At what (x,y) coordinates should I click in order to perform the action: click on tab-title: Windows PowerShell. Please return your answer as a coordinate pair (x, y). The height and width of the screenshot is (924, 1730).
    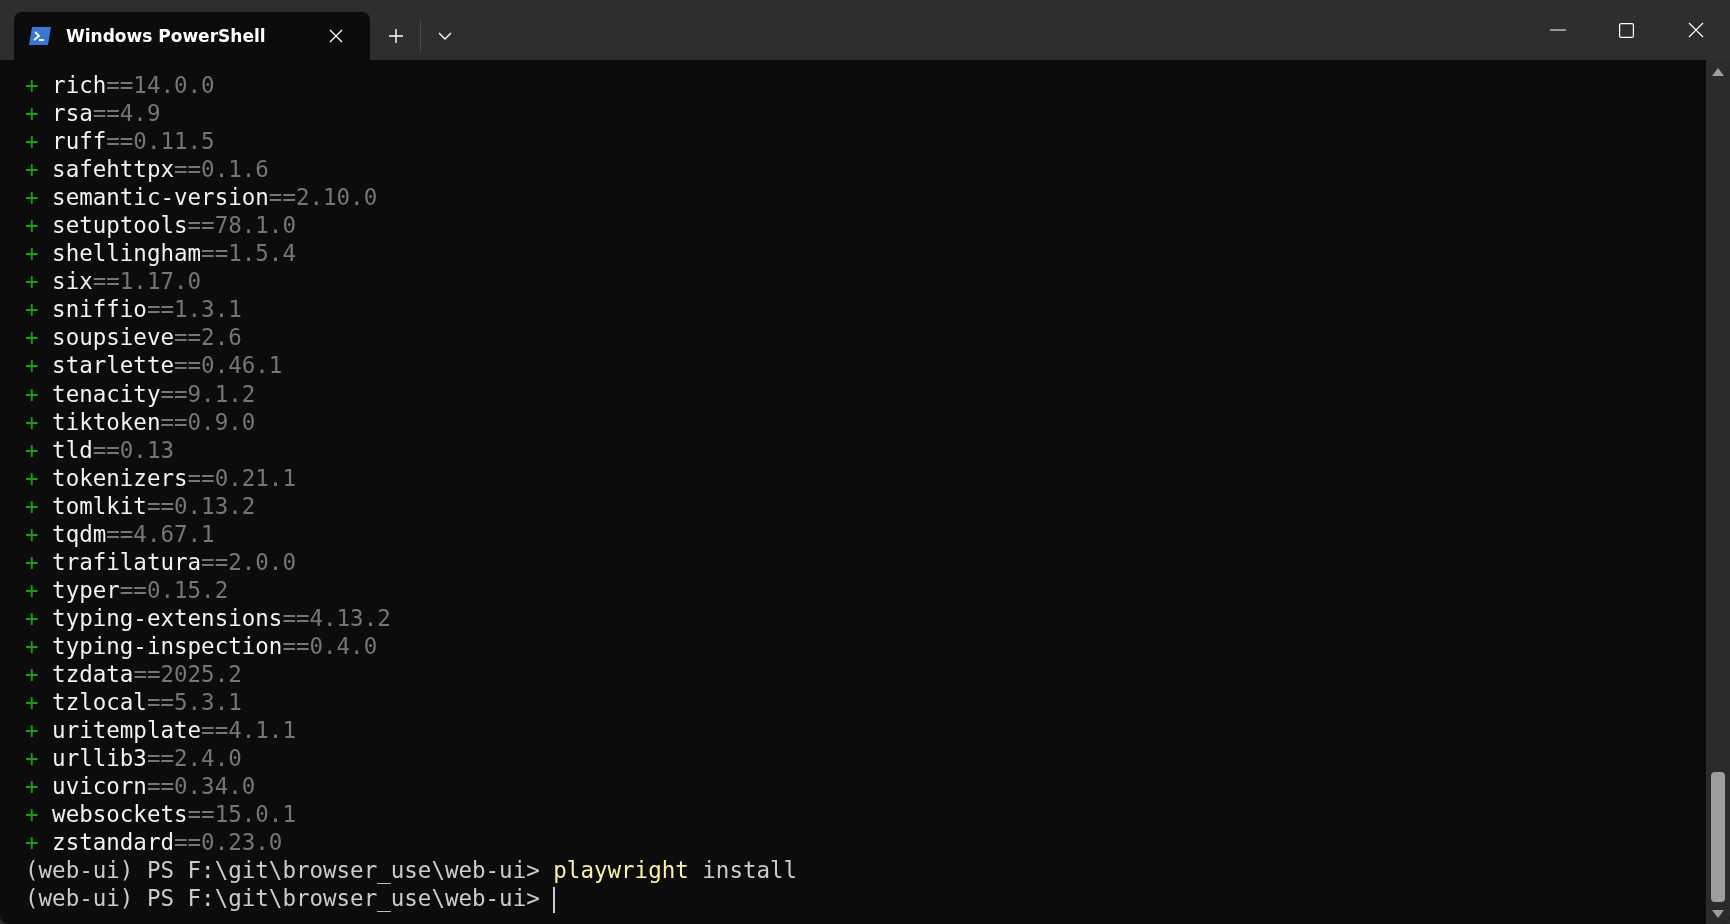
    Looking at the image, I should click on (166, 36).